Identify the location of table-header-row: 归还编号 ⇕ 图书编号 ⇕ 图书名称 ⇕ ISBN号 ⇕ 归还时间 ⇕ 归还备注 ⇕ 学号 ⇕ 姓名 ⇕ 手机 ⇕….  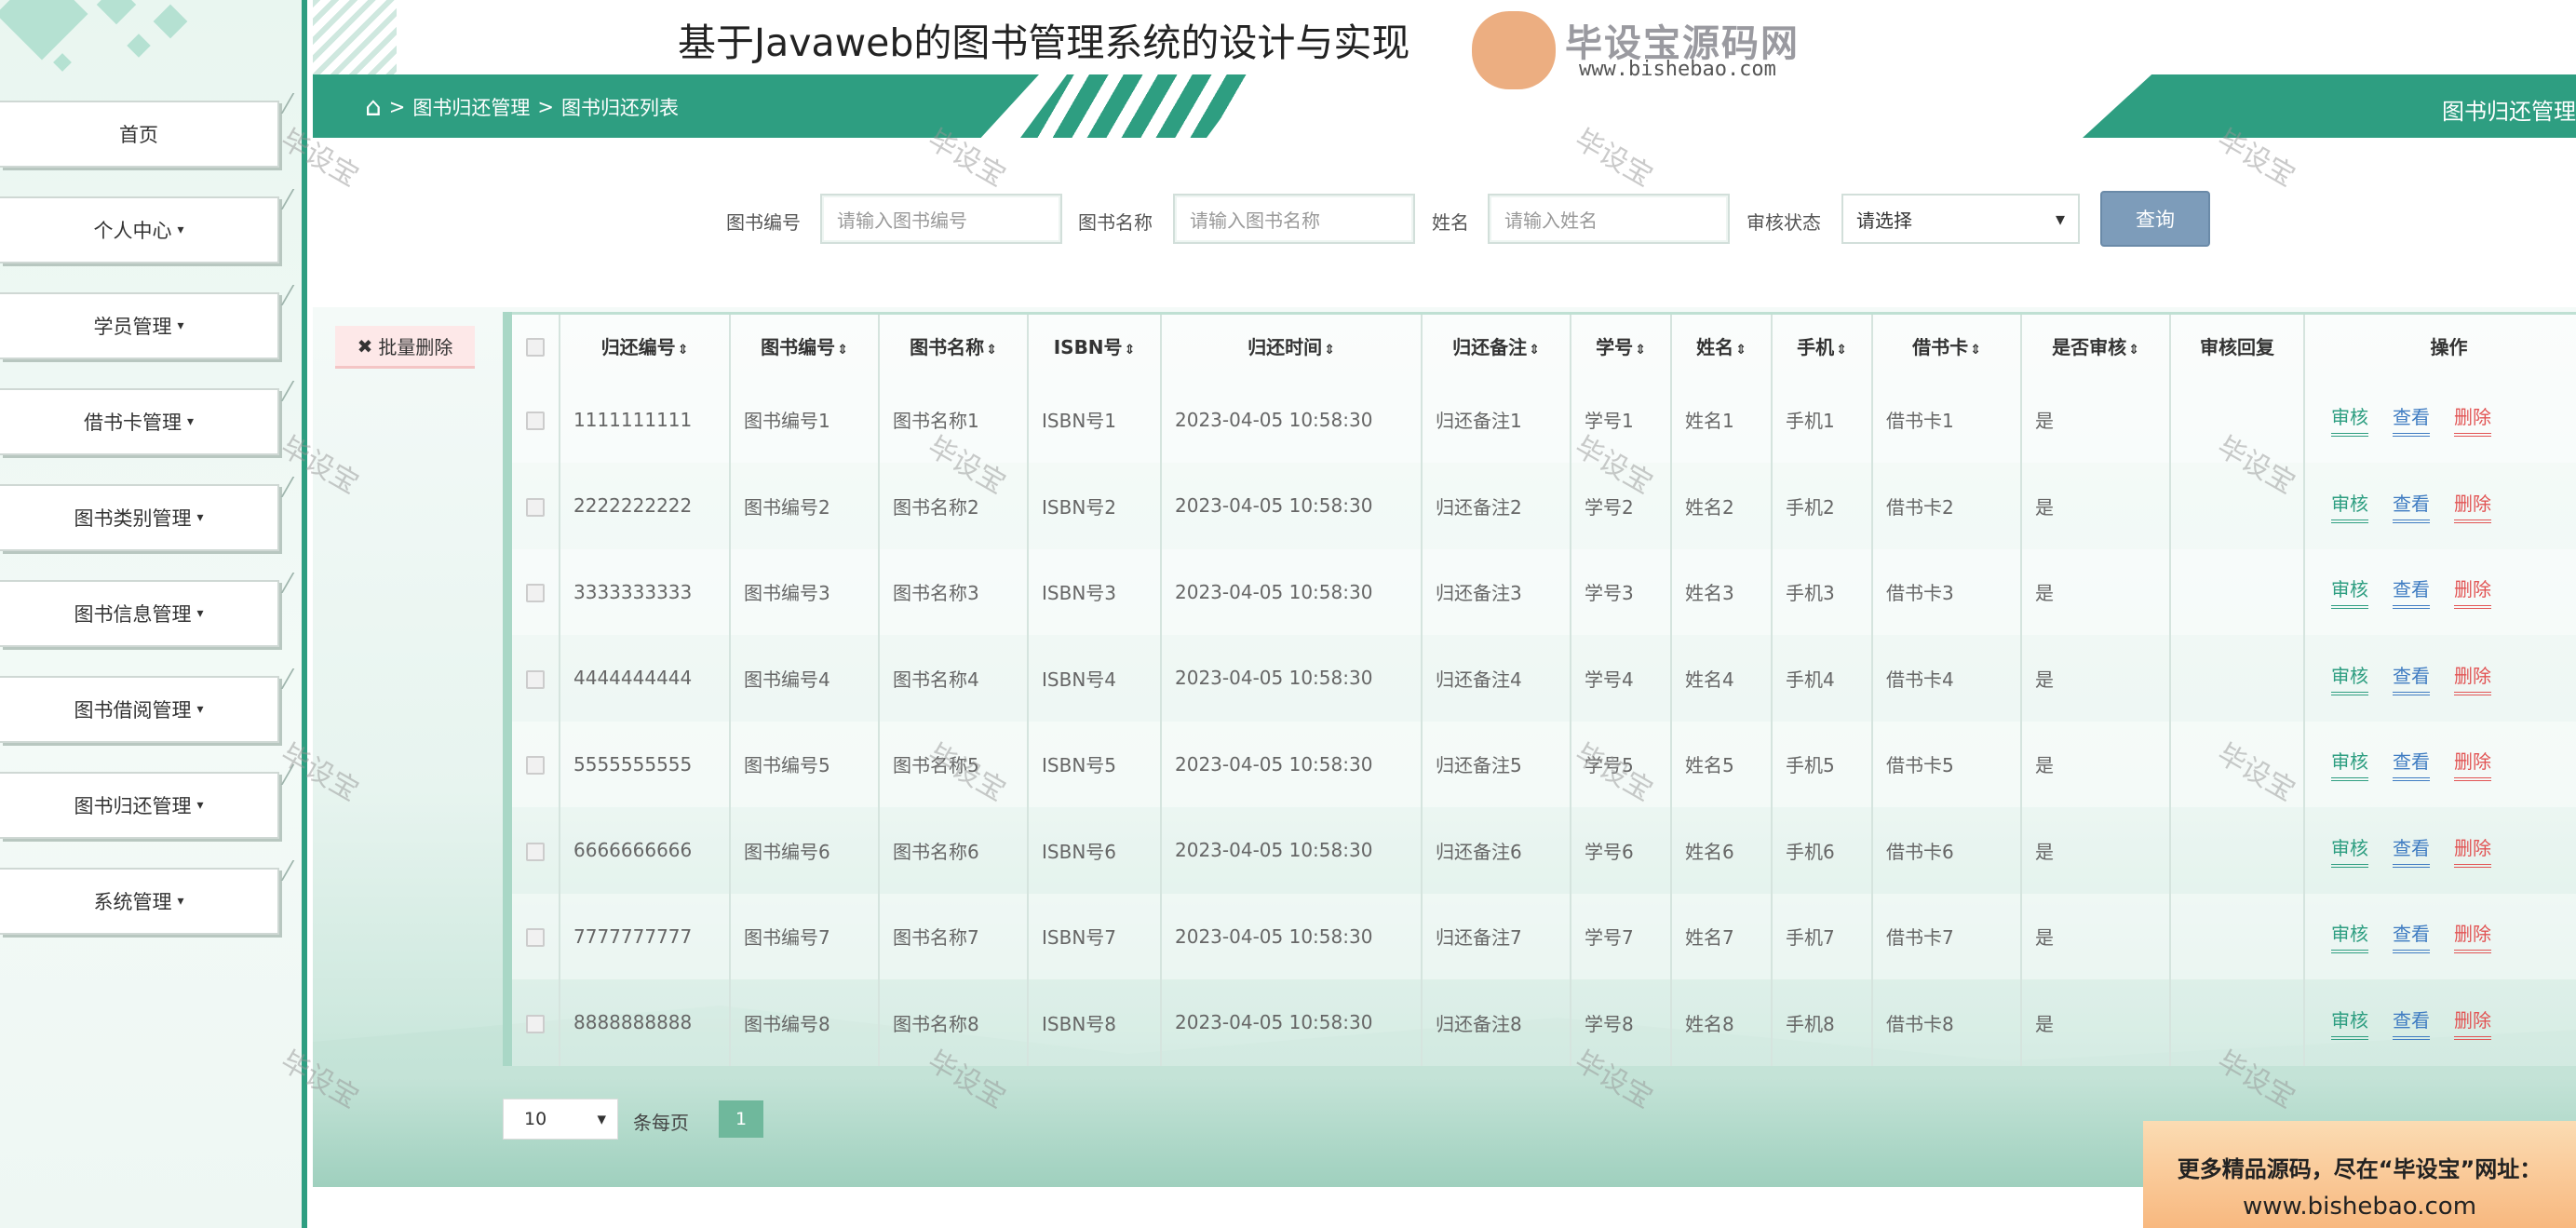
(1539, 344).